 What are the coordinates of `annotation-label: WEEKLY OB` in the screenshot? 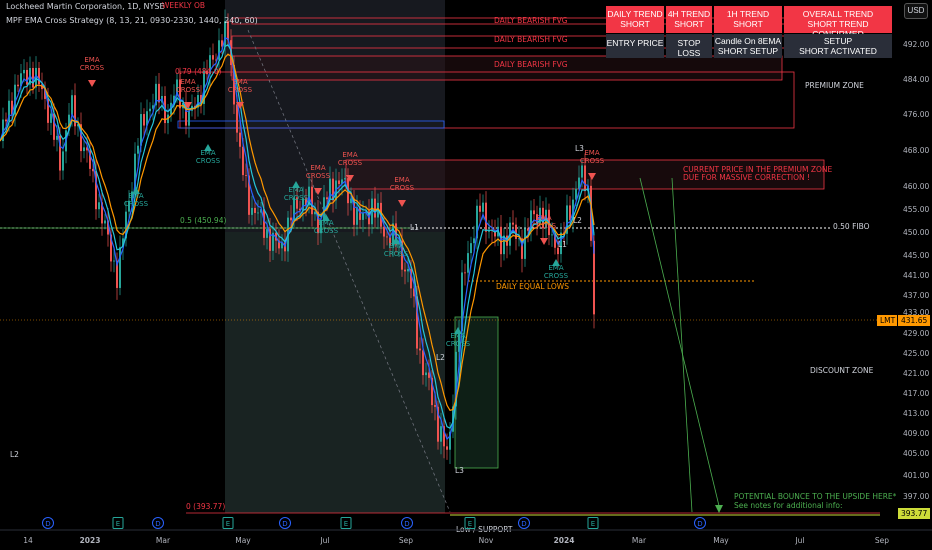 It's located at (183, 5).